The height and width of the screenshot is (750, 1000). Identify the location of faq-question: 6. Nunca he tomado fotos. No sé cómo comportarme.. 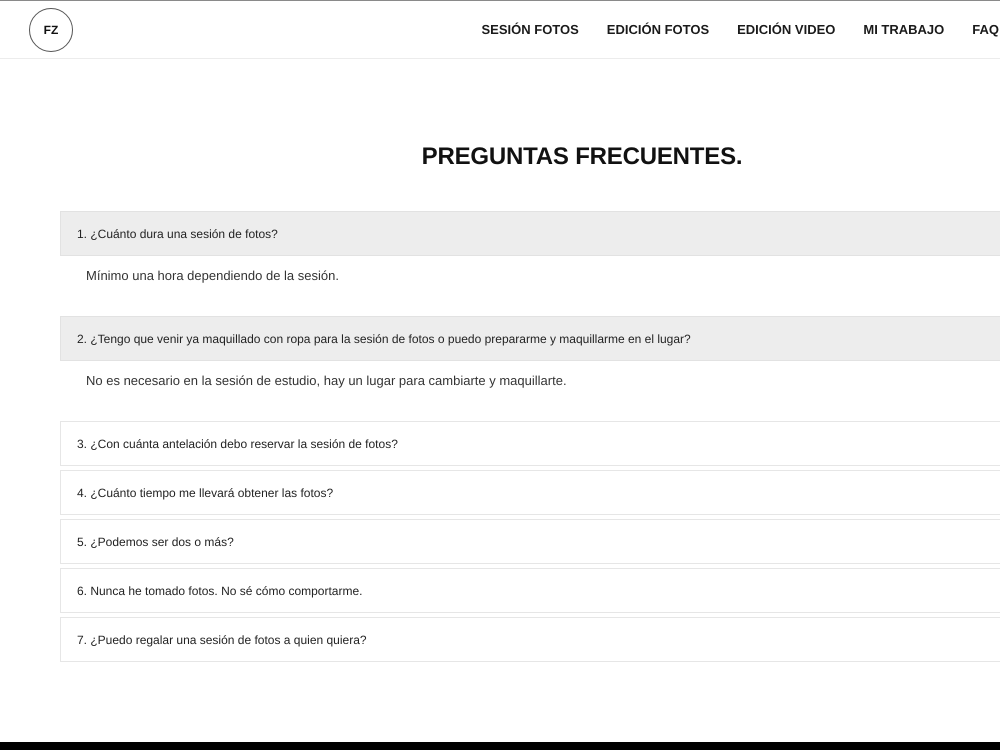
(530, 590).